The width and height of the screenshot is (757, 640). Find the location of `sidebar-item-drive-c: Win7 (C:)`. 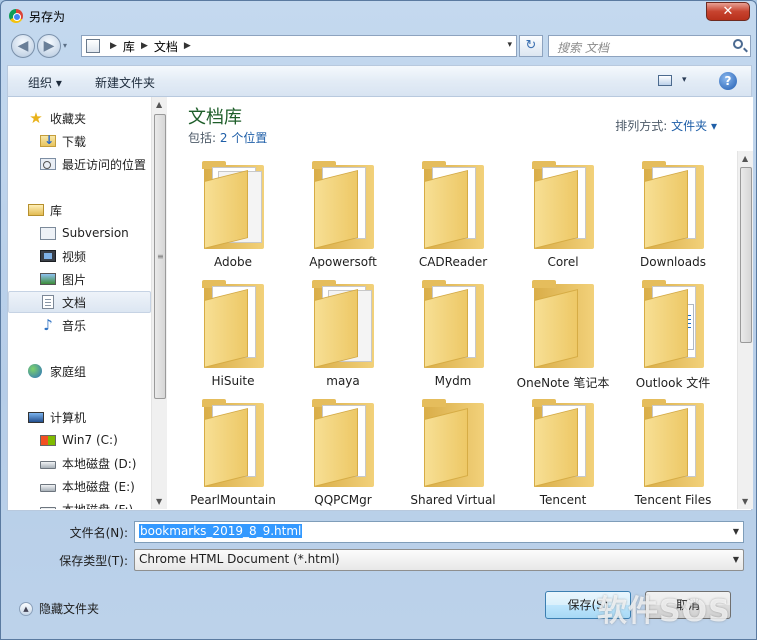

sidebar-item-drive-c: Win7 (C:) is located at coordinates (79, 440).